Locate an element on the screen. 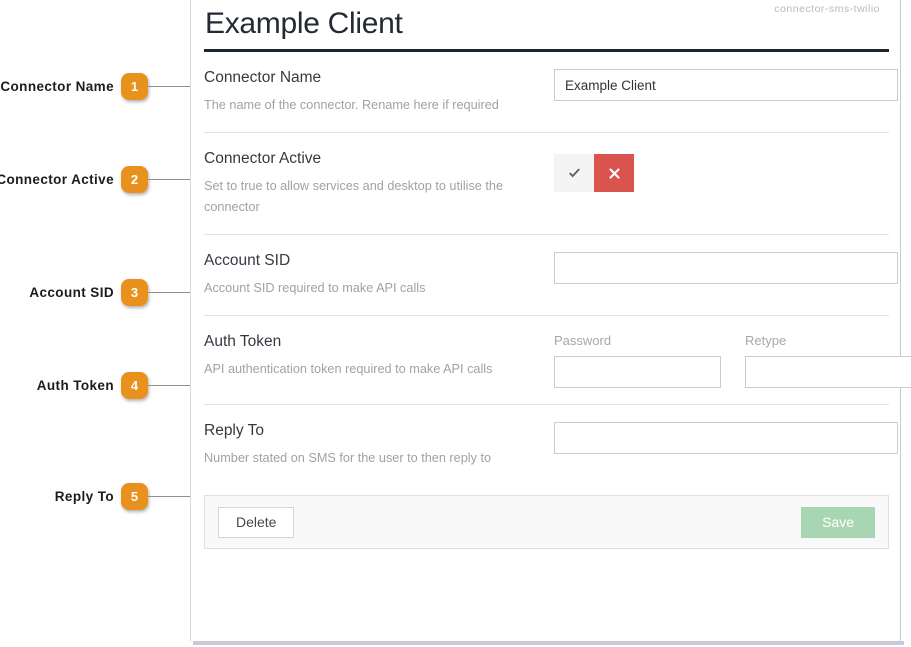  callout-2-badge: 2 is located at coordinates (134, 179).